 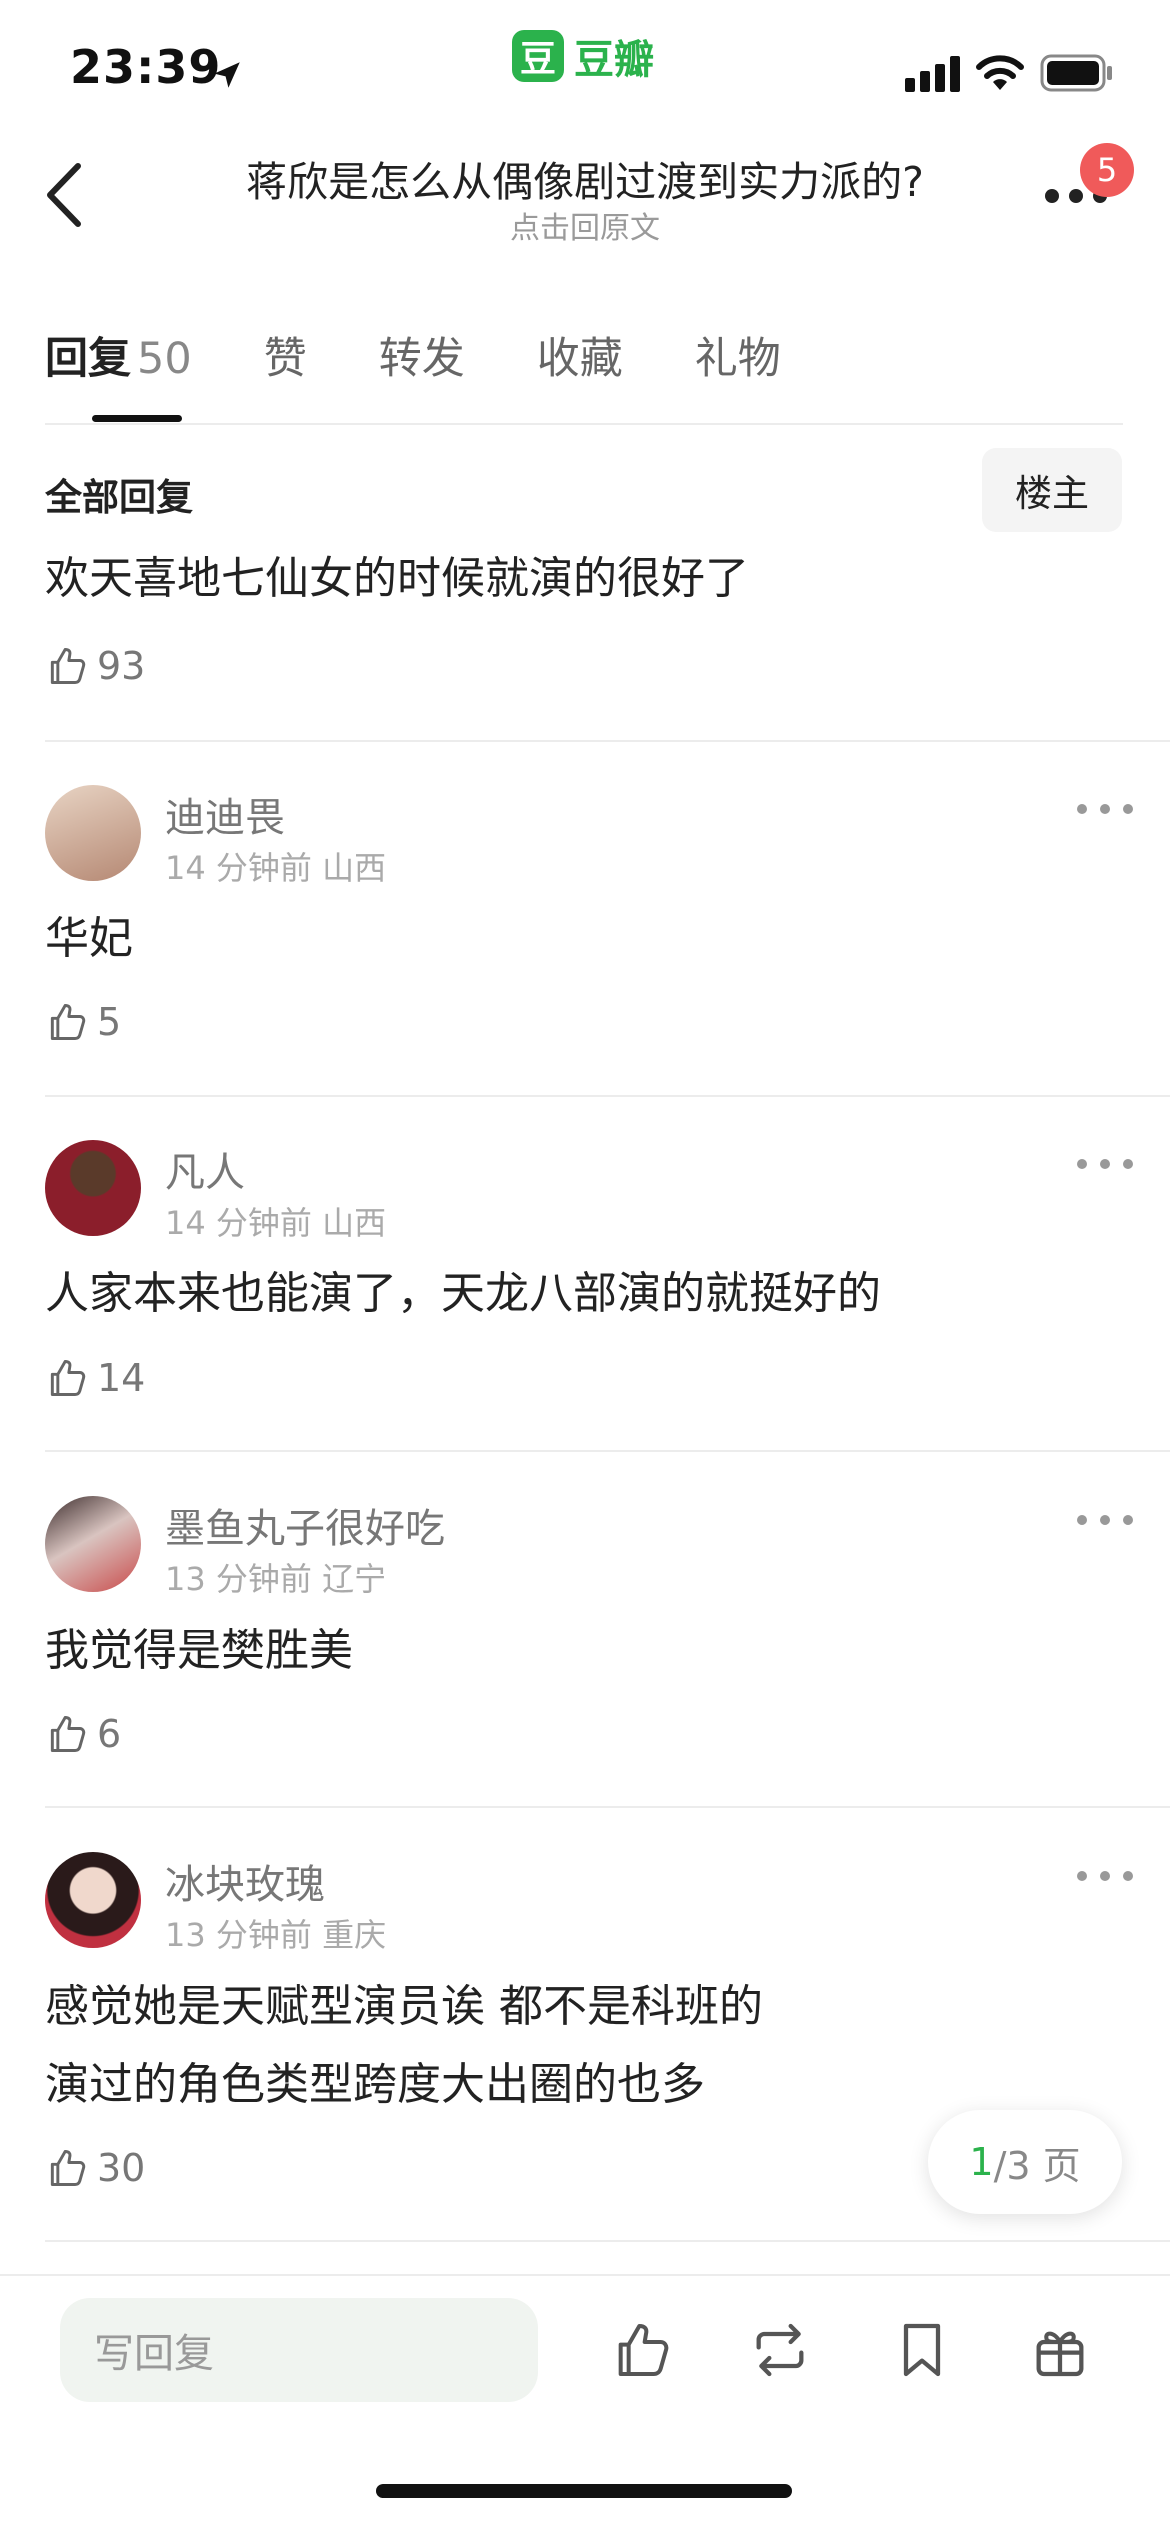 I want to click on active-tab-indicator, so click(x=137, y=418).